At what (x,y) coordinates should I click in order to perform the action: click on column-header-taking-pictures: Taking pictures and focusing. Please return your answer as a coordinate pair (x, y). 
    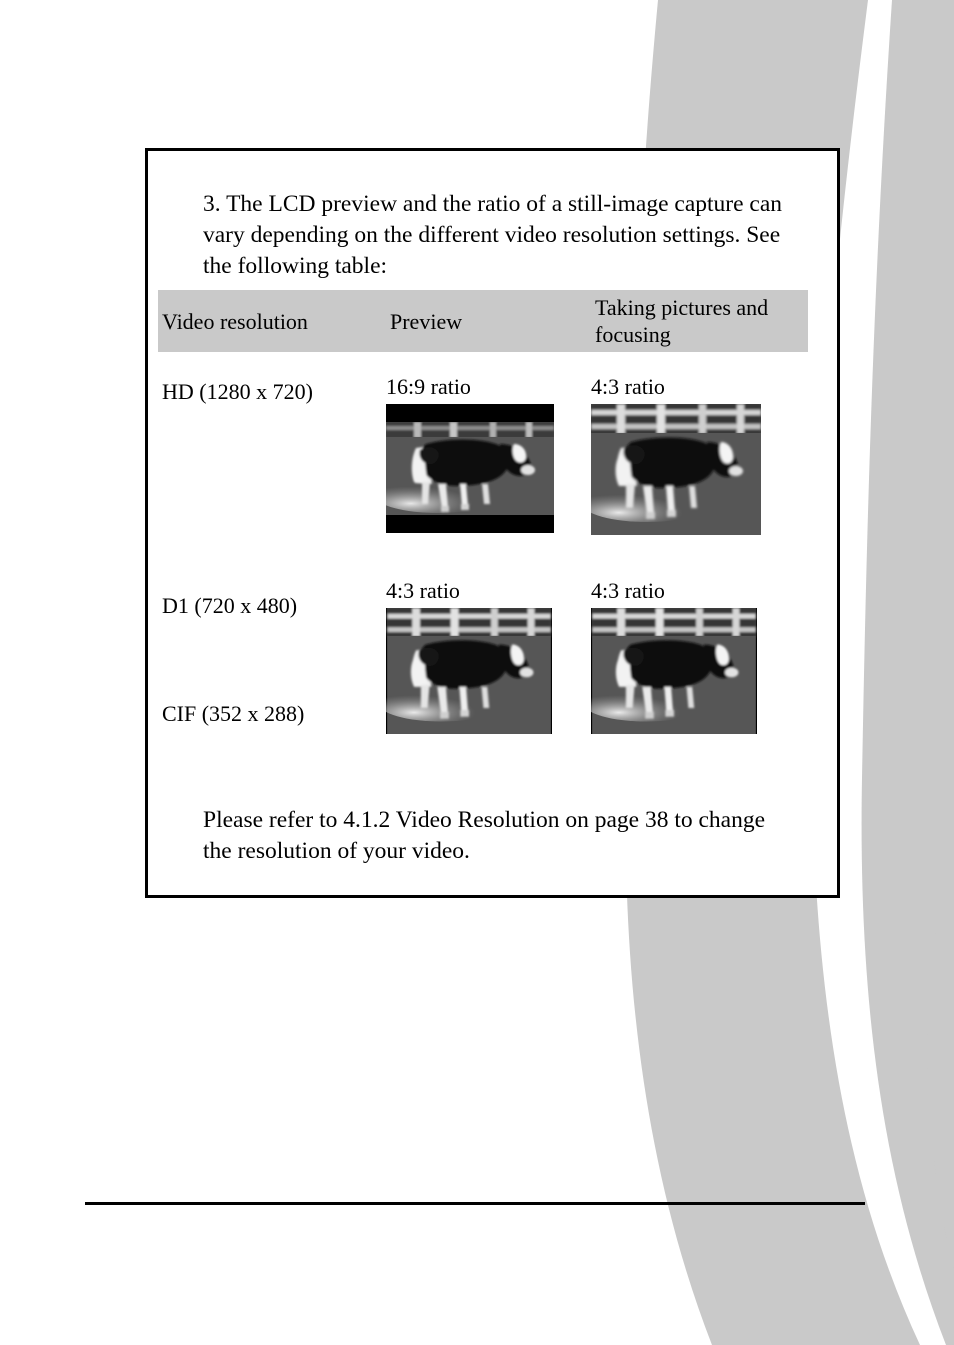
    Looking at the image, I should click on (682, 321).